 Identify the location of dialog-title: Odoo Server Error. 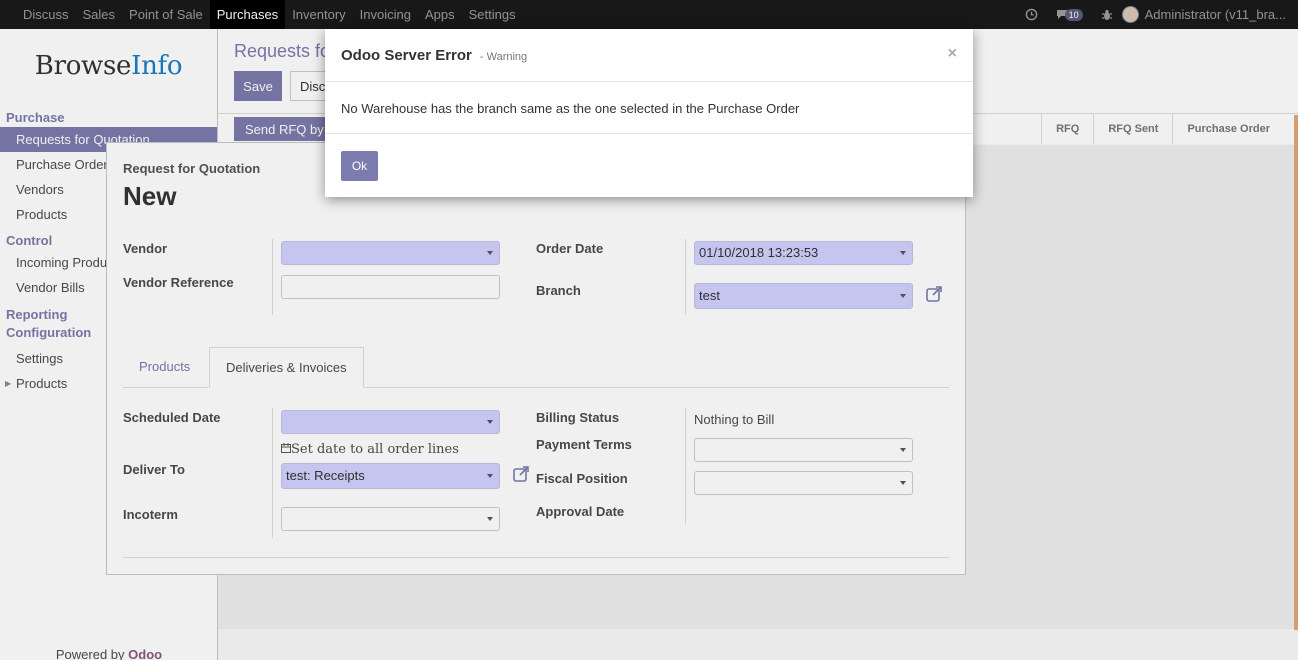
(406, 55).